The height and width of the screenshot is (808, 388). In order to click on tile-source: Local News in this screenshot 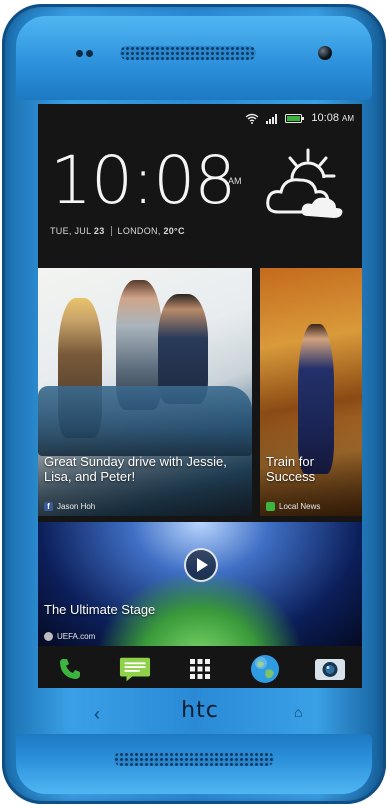, I will do `click(293, 506)`.